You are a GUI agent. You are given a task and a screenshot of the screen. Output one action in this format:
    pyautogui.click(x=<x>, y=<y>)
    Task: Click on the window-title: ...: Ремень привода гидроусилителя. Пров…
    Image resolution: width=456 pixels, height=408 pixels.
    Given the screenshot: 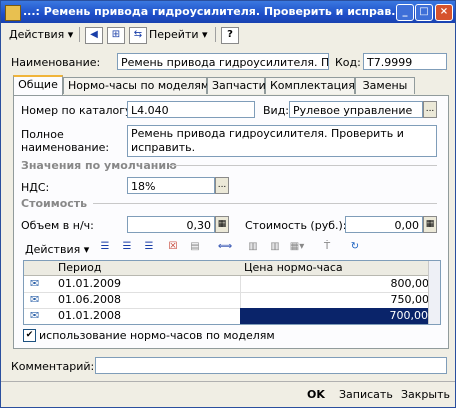 What is the action you would take?
    pyautogui.click(x=213, y=11)
    